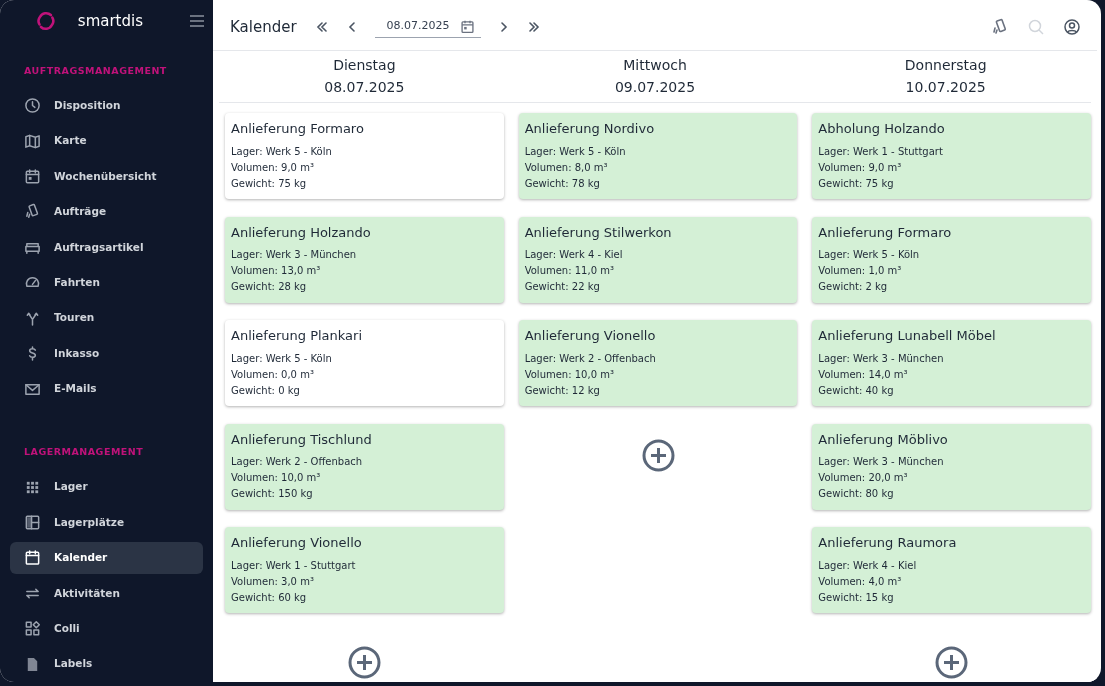  I want to click on card-detail: Volumen: 1,0 m³, so click(860, 271).